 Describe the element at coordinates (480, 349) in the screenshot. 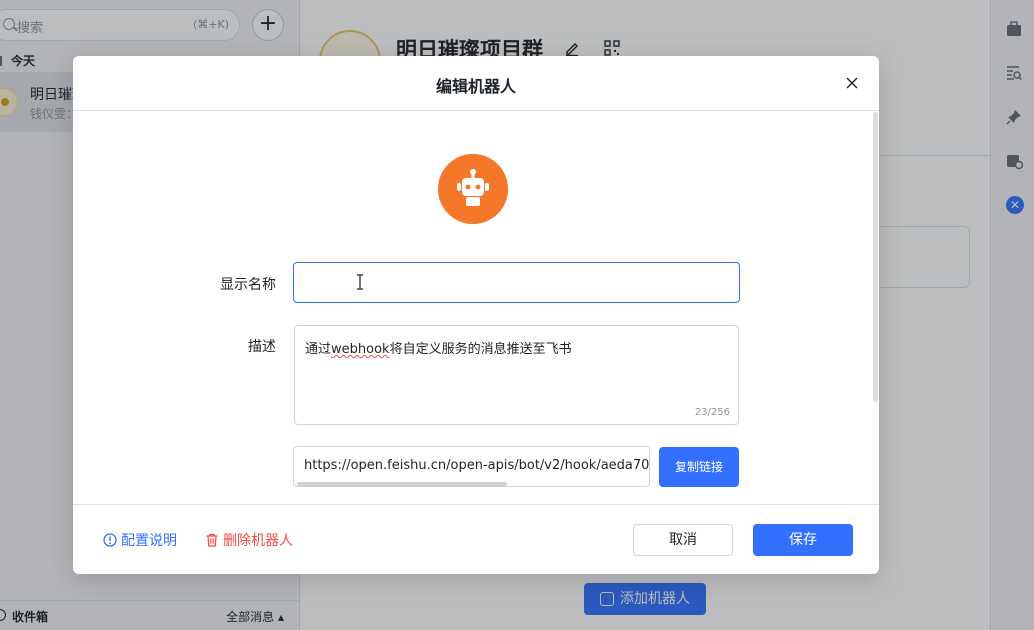

I see `description-text-part: 将自定义服务的消息推送至飞书` at that location.